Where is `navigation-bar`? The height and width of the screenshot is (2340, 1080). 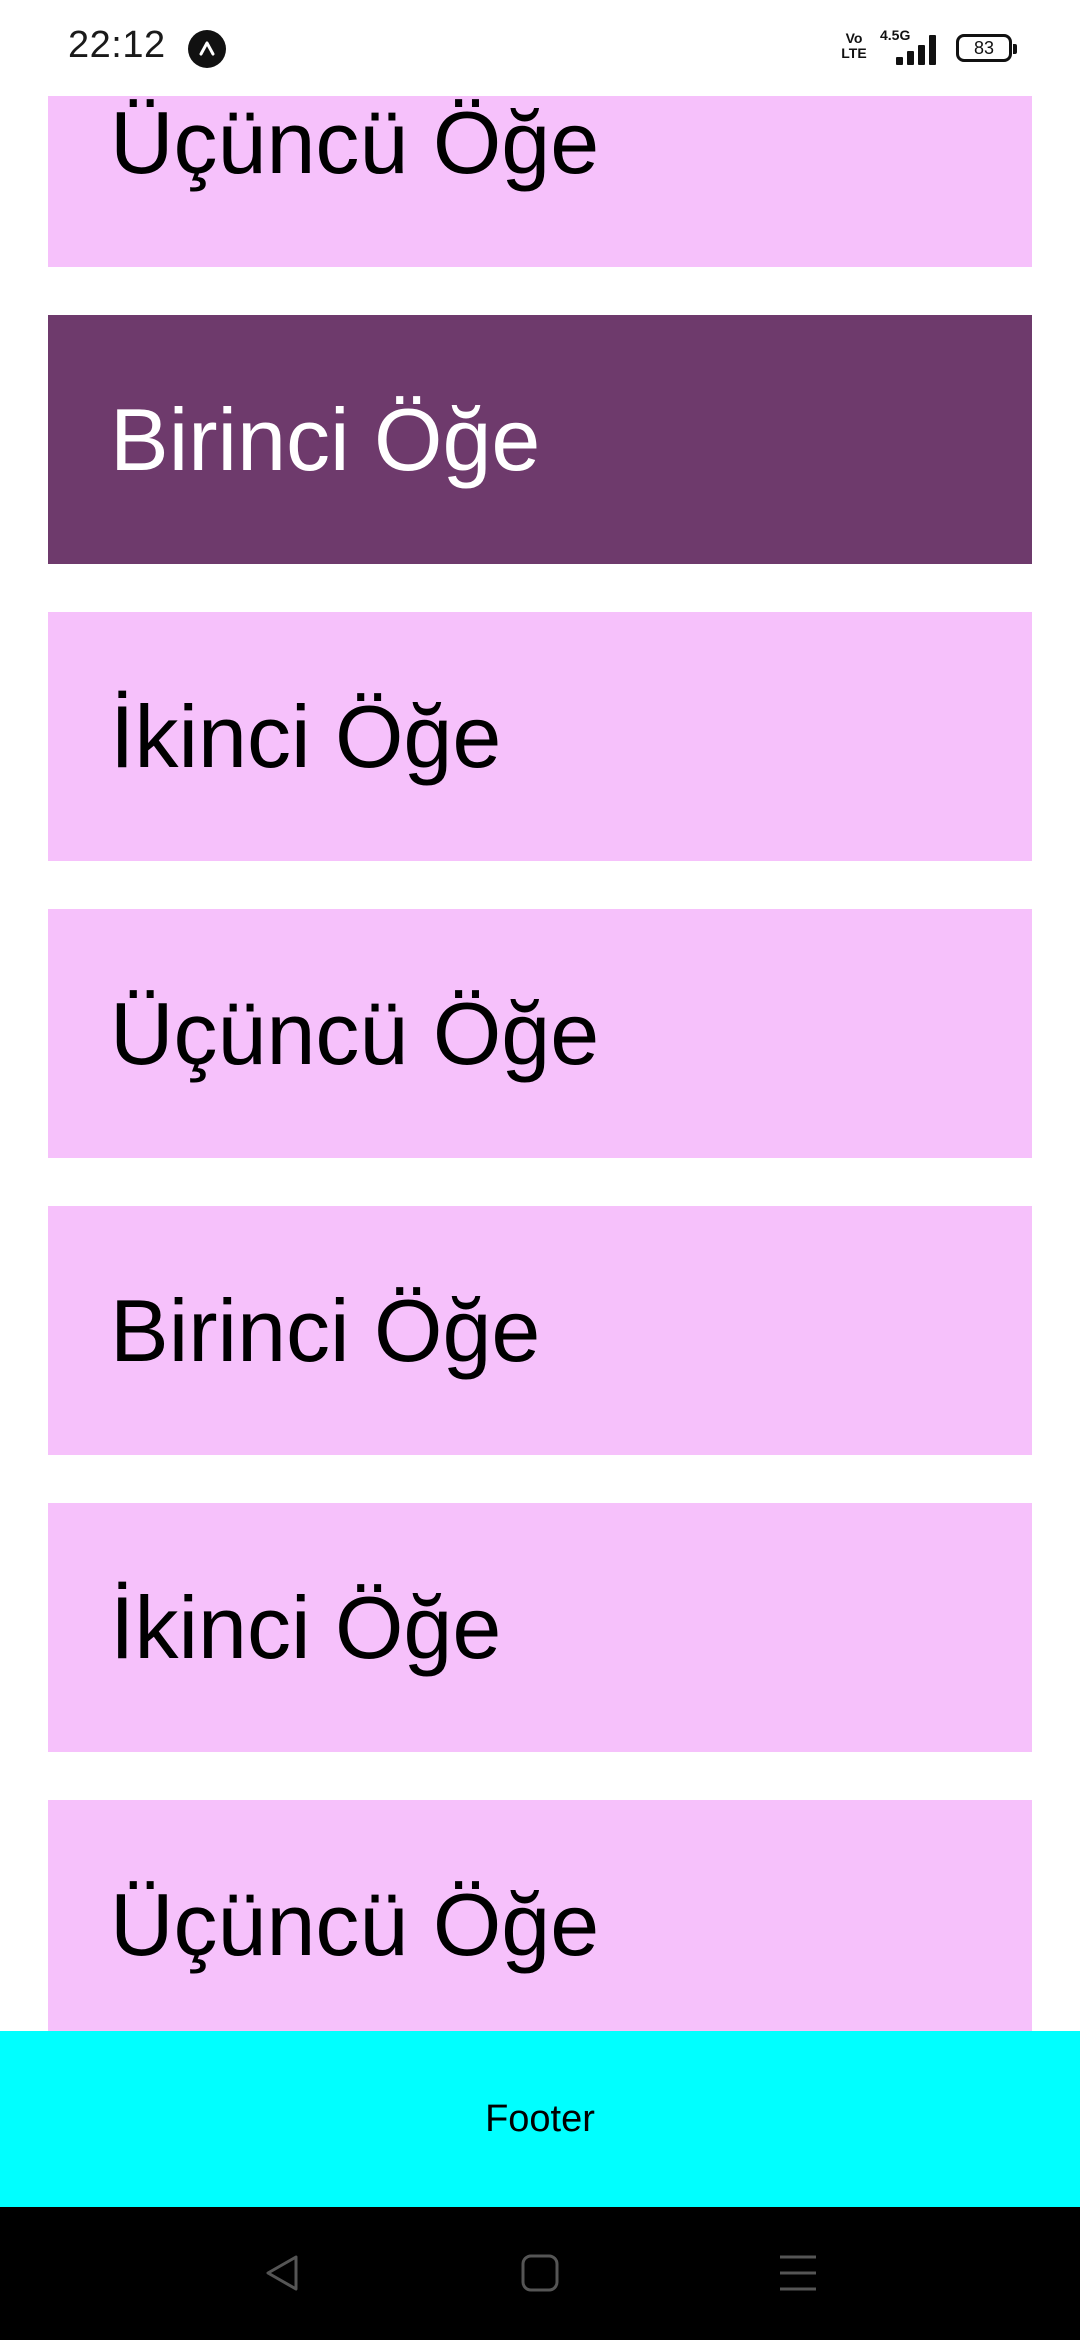 navigation-bar is located at coordinates (540, 2273).